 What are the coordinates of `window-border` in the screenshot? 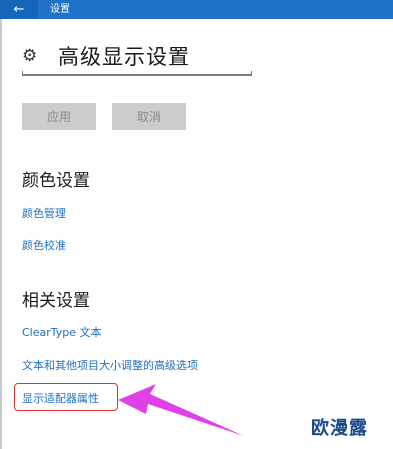 It's located at (1, 234).